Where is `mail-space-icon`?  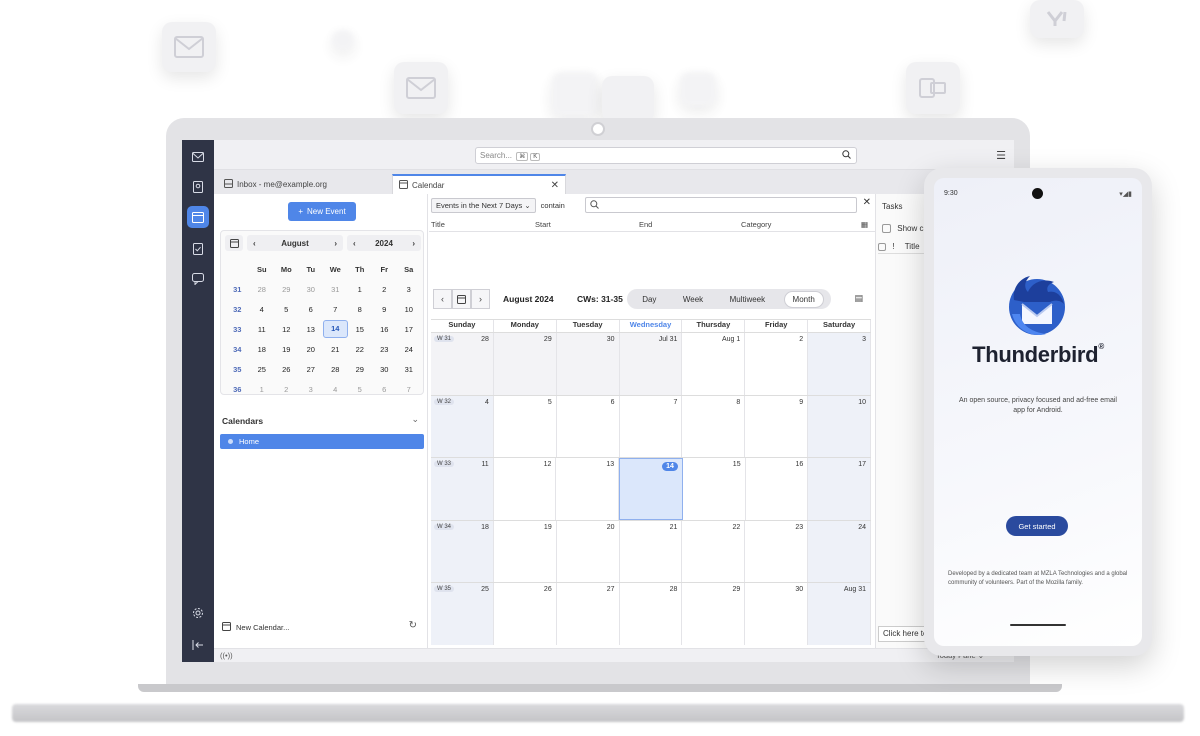
mail-space-icon is located at coordinates (198, 157).